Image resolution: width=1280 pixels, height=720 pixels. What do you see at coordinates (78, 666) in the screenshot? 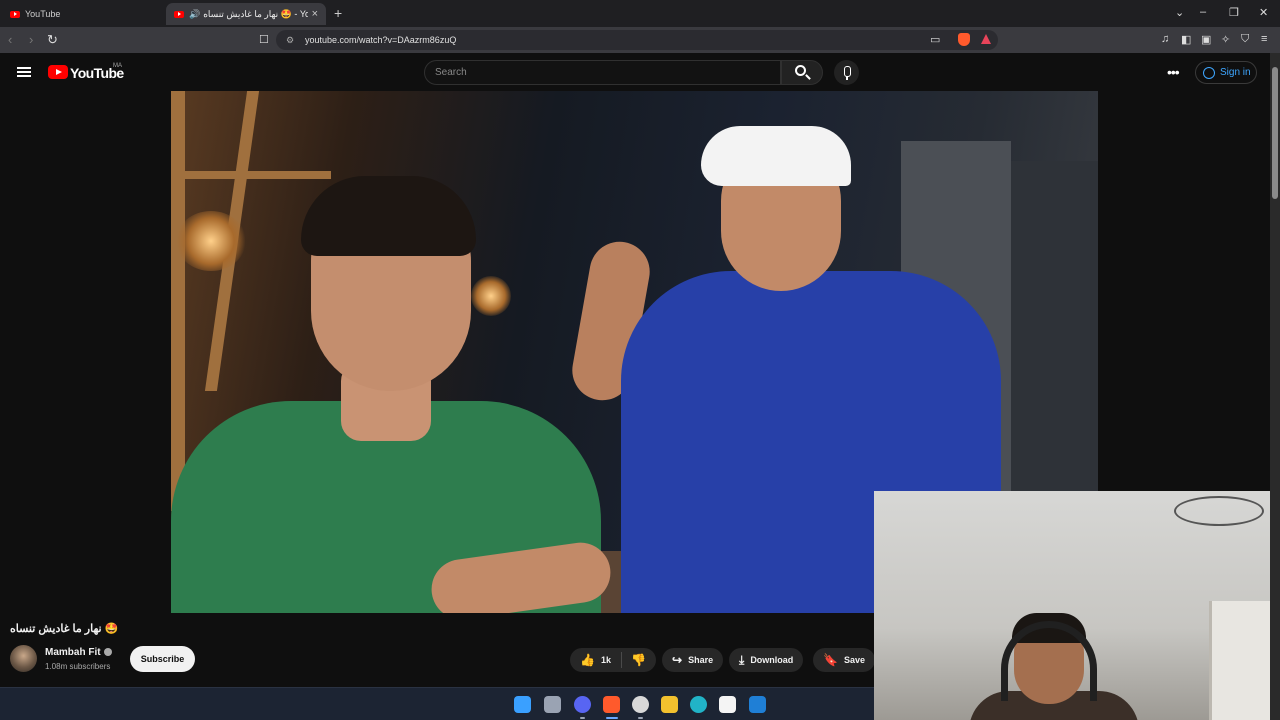
I see `subscriber-count: 1.08m subscribers` at bounding box center [78, 666].